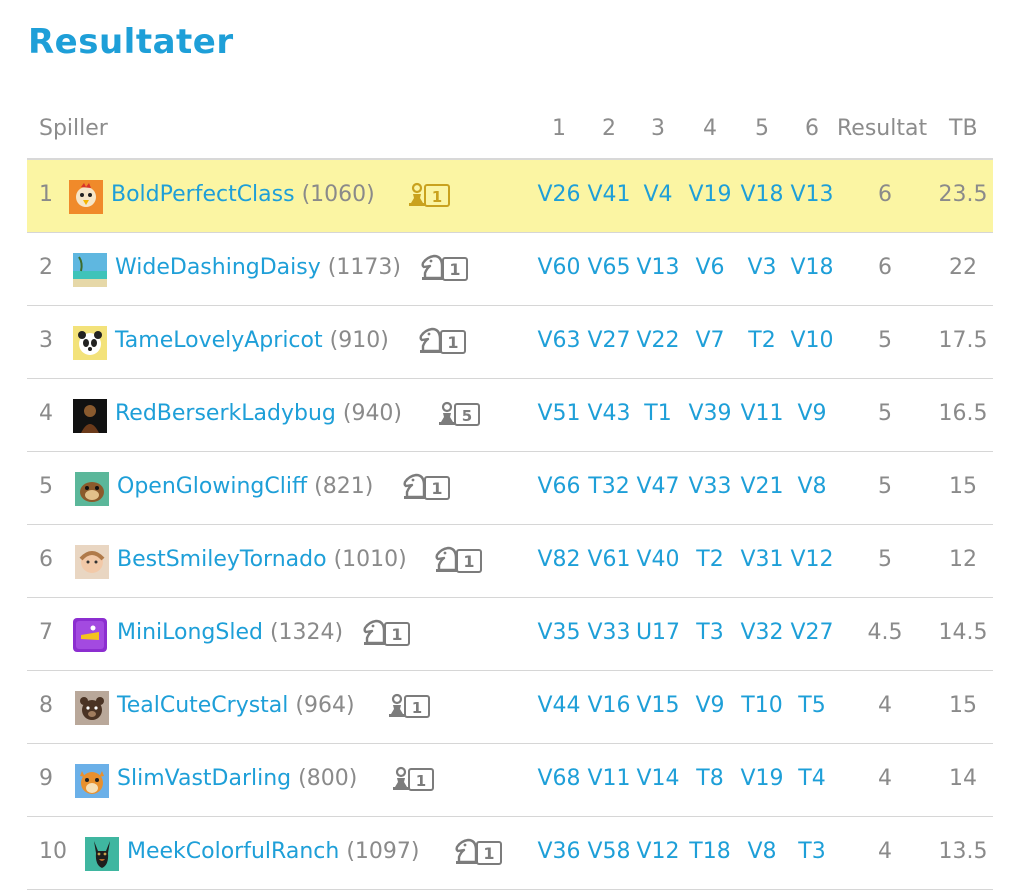 This screenshot has width=1024, height=890. Describe the element at coordinates (609, 486) in the screenshot. I see `game-result-link: T32` at that location.